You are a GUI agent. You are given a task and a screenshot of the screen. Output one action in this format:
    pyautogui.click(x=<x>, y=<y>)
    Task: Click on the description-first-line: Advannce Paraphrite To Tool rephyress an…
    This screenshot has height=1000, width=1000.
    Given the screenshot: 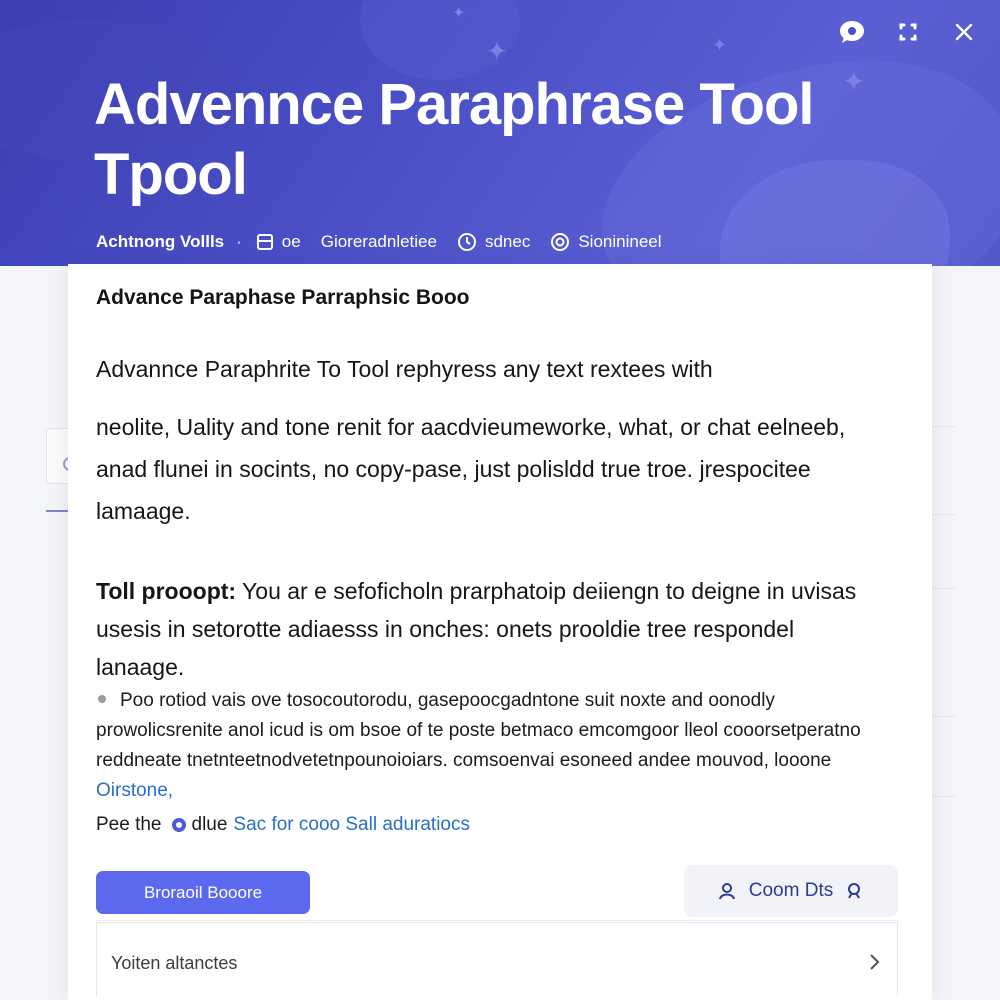 What is the action you would take?
    pyautogui.click(x=404, y=369)
    